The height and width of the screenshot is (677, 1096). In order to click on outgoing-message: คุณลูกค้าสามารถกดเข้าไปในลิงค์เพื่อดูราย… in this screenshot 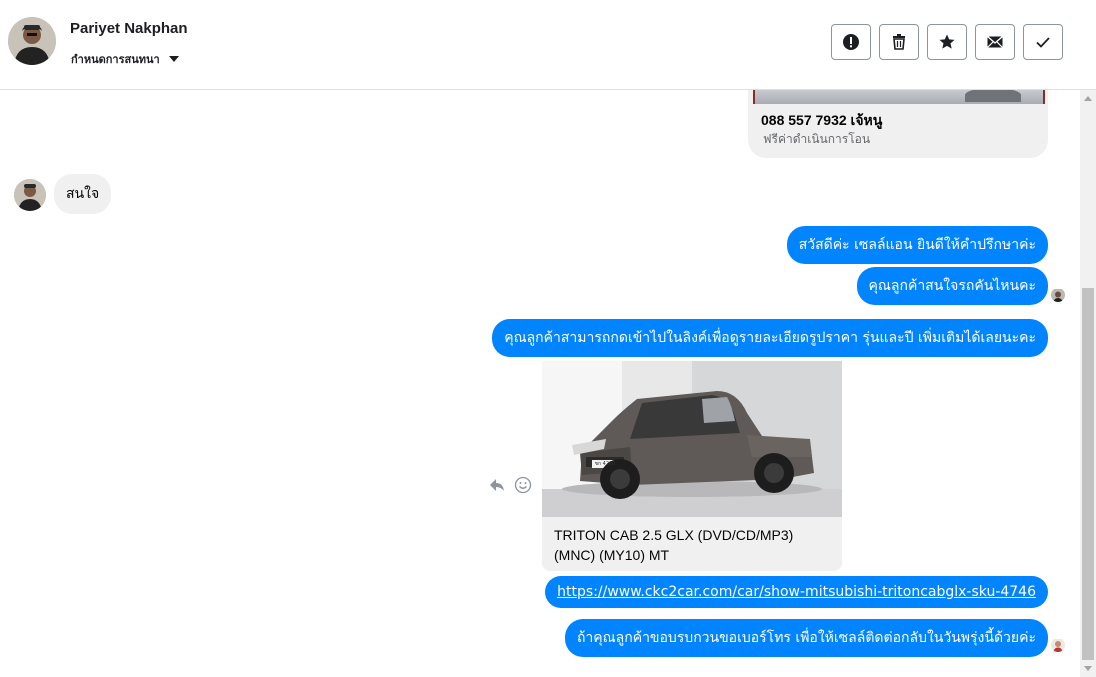, I will do `click(770, 338)`.